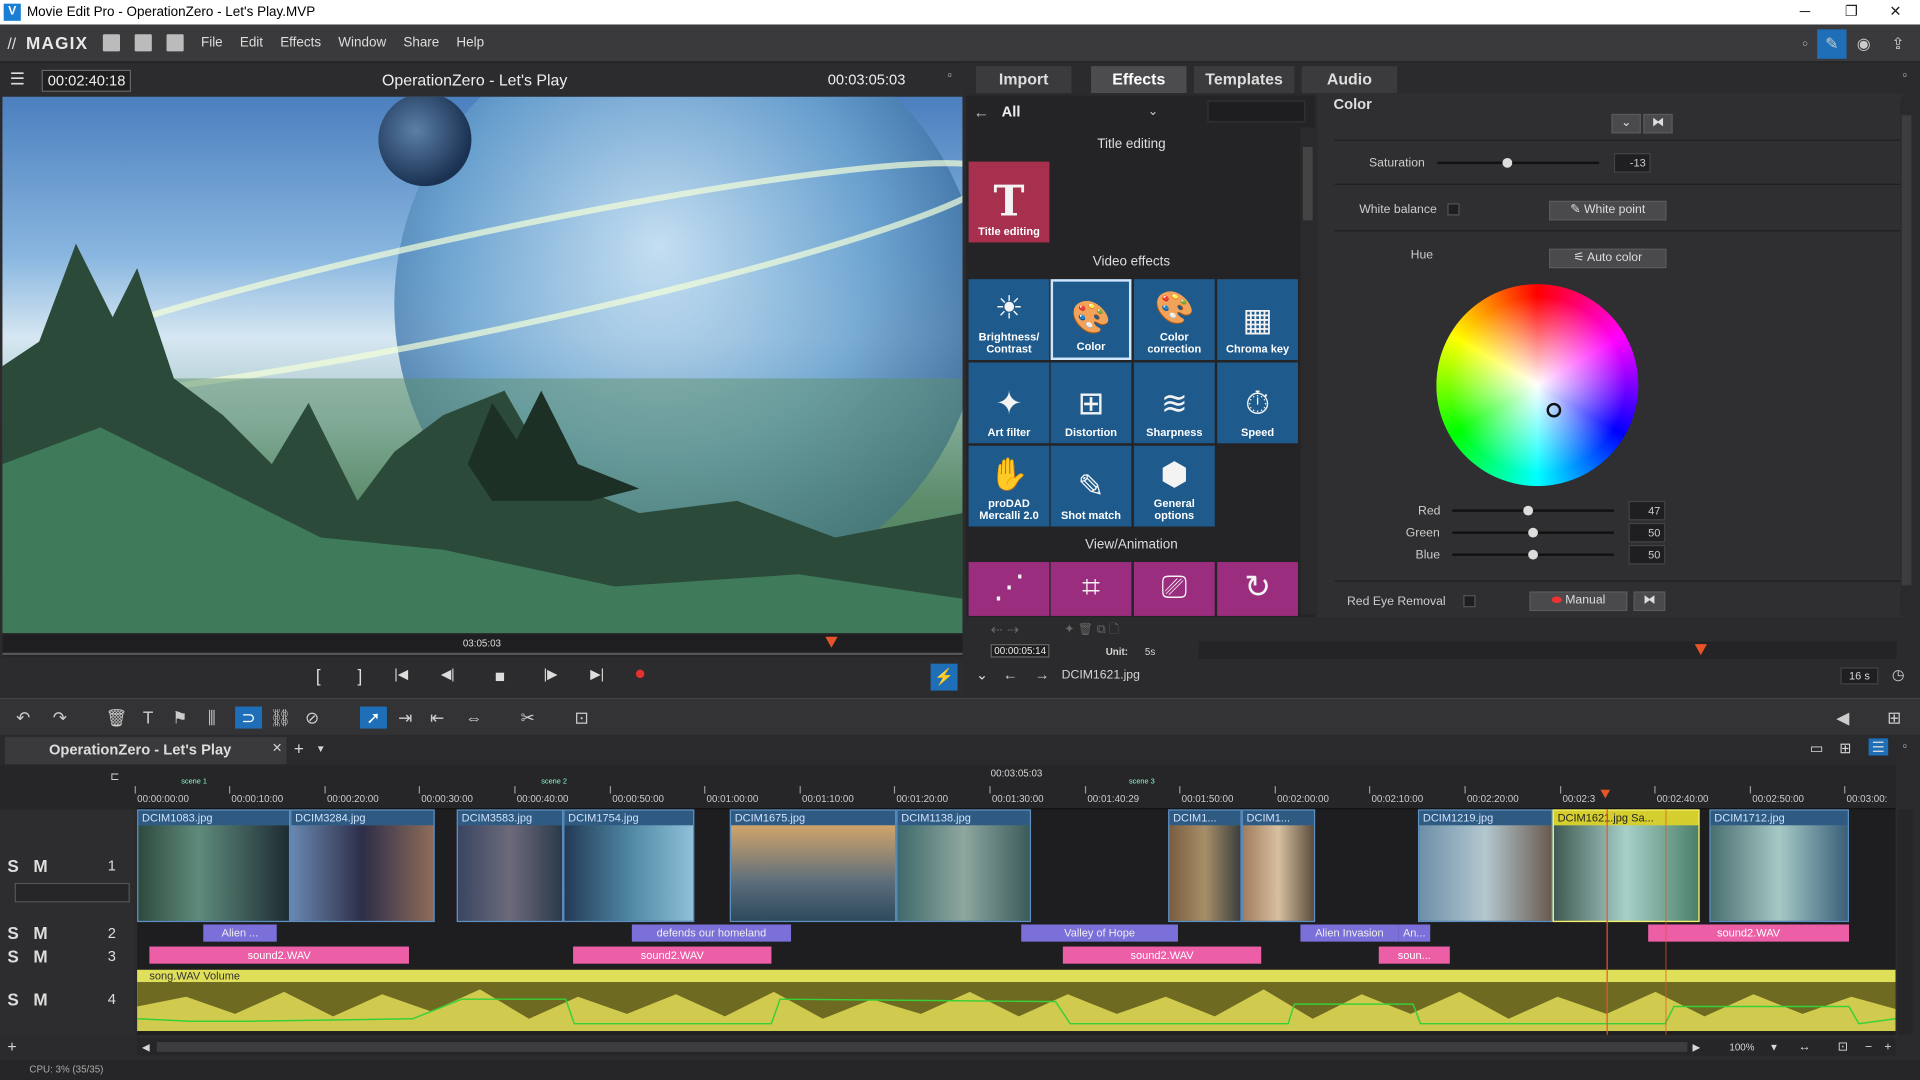 This screenshot has height=1080, width=1920. I want to click on scene-marker-2: scene 2, so click(554, 782).